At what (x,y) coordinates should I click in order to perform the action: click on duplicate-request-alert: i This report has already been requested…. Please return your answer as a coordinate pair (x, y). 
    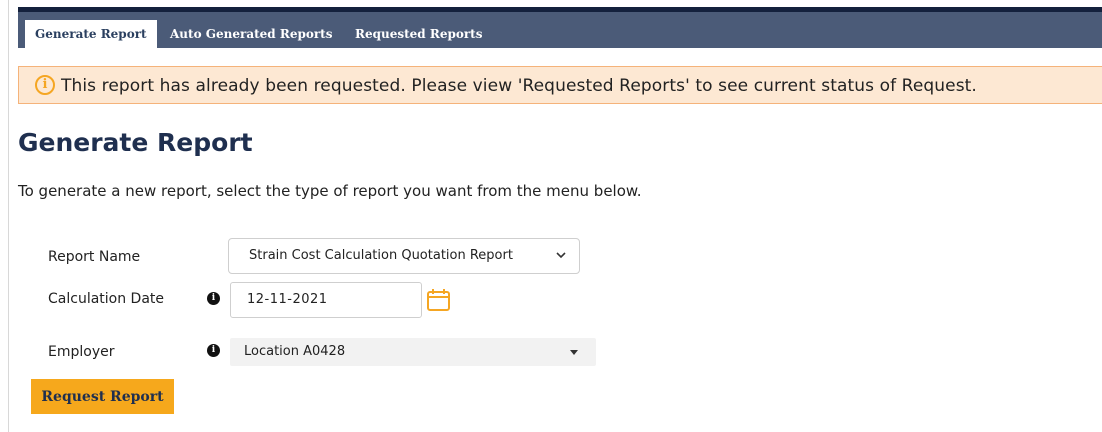
    Looking at the image, I should click on (560, 85).